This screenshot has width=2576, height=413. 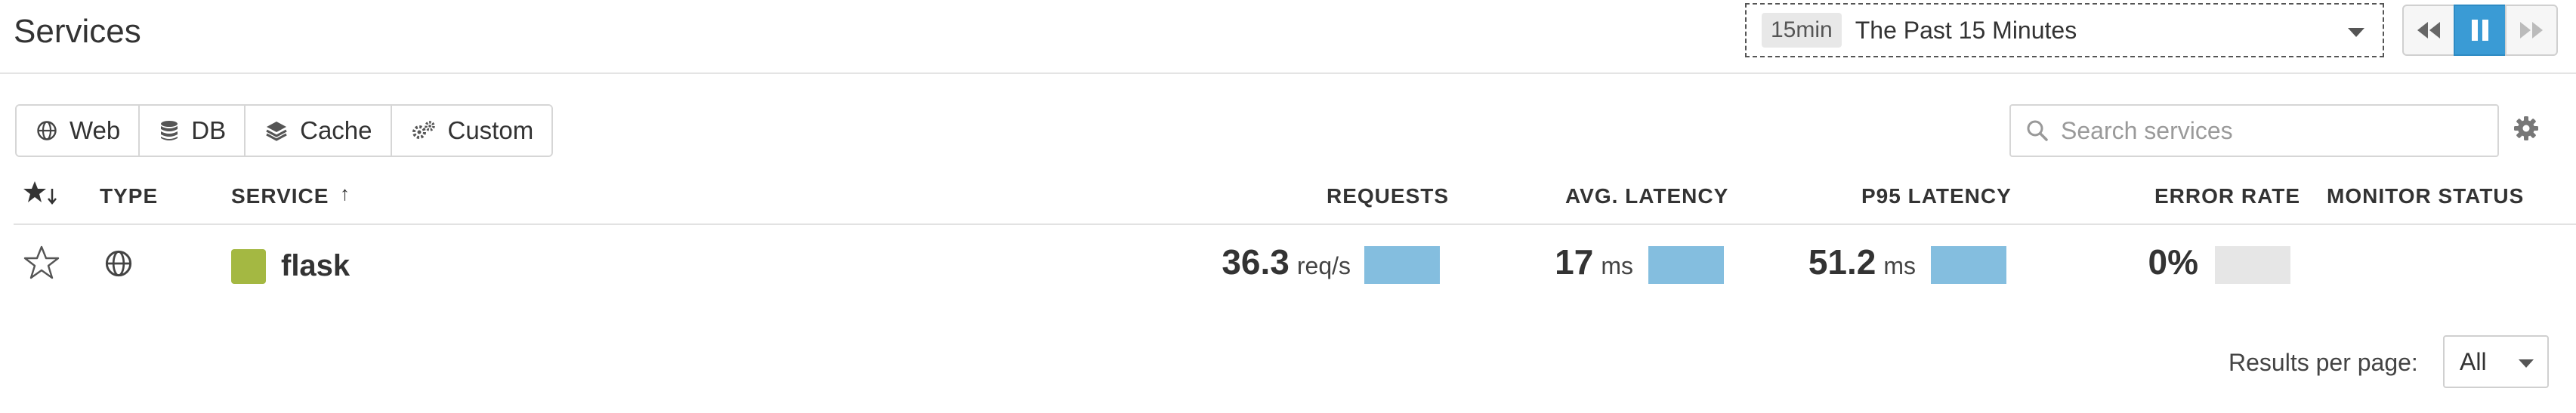 I want to click on p95-latency-number: 51.2, so click(x=1842, y=262).